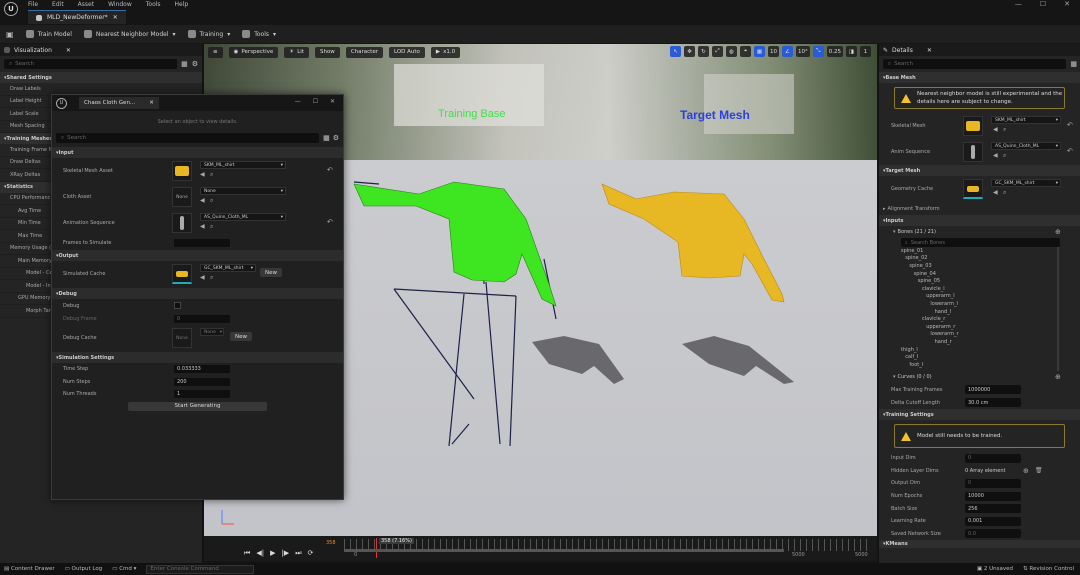 The image size is (1080, 575). Describe the element at coordinates (202, 381) in the screenshot. I see `num-steps-input: 200` at that location.